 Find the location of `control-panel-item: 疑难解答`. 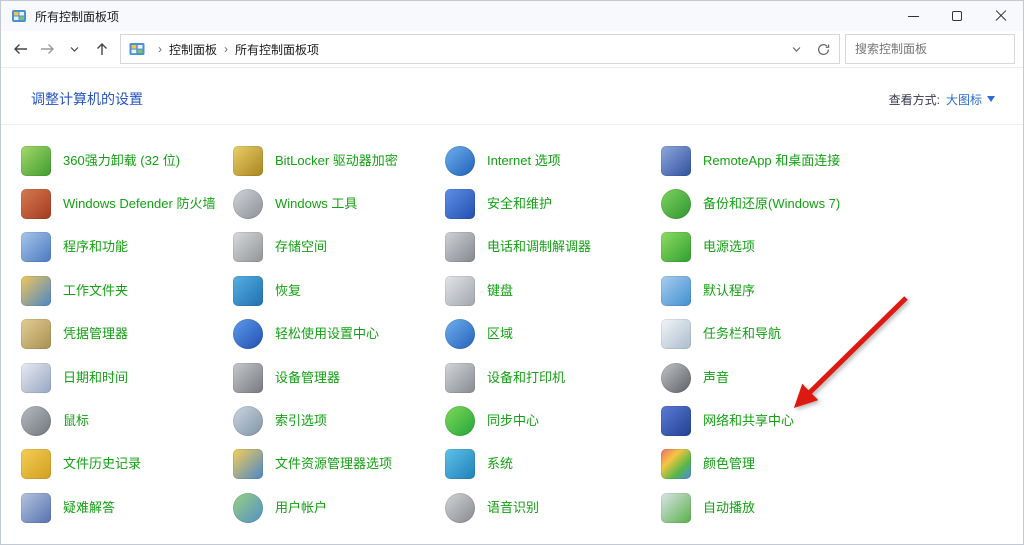

control-panel-item: 疑难解答 is located at coordinates (127, 507).